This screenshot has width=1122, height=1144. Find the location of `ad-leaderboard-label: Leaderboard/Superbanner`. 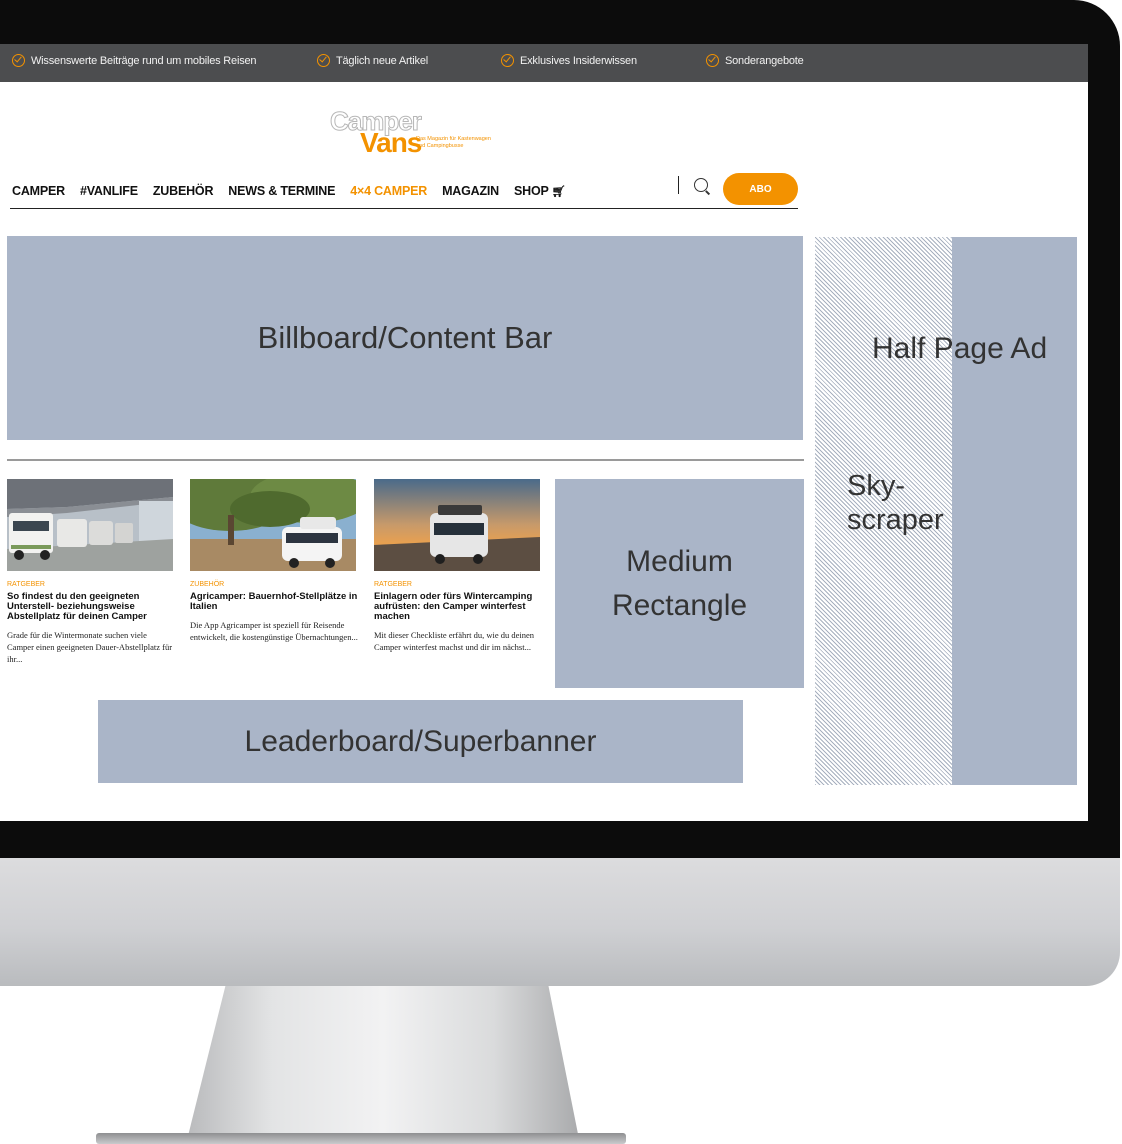

ad-leaderboard-label: Leaderboard/Superbanner is located at coordinates (420, 741).